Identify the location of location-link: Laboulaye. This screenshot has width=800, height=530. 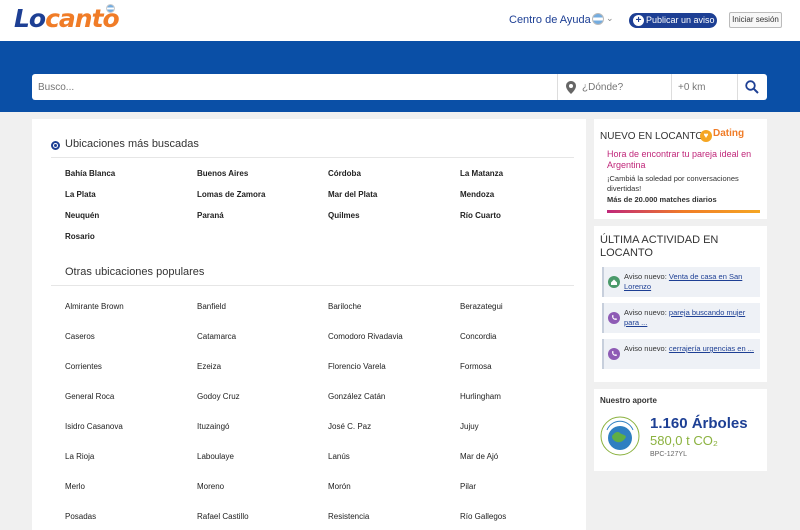
(215, 456).